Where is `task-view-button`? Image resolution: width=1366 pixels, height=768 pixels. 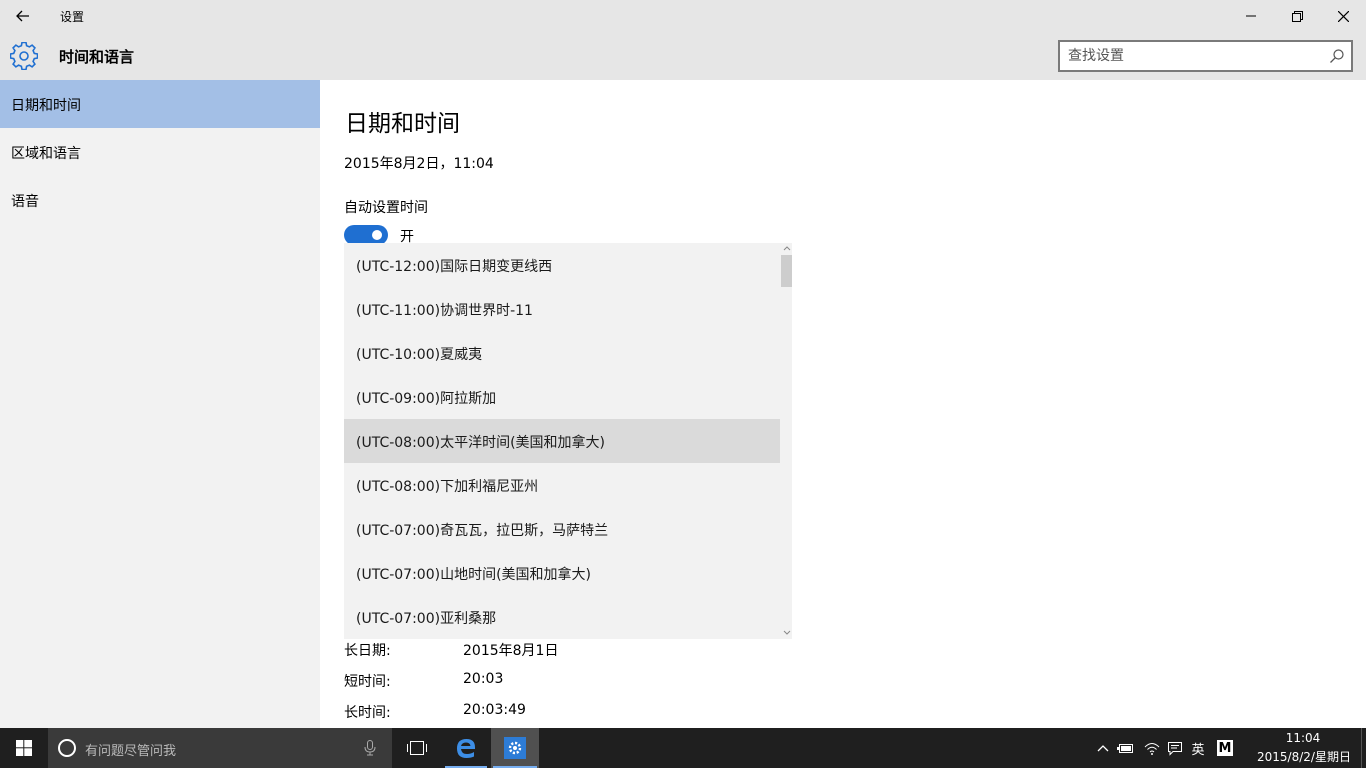
task-view-button is located at coordinates (417, 748).